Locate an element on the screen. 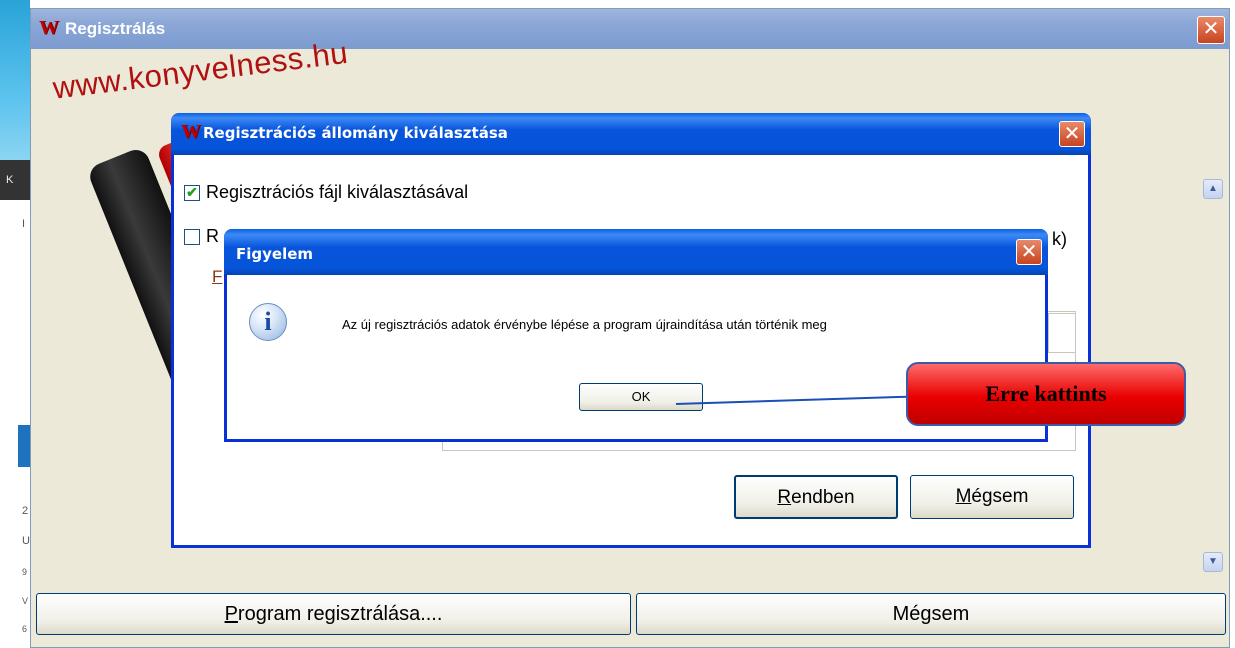  browse-field-edge is located at coordinates (1062, 333).